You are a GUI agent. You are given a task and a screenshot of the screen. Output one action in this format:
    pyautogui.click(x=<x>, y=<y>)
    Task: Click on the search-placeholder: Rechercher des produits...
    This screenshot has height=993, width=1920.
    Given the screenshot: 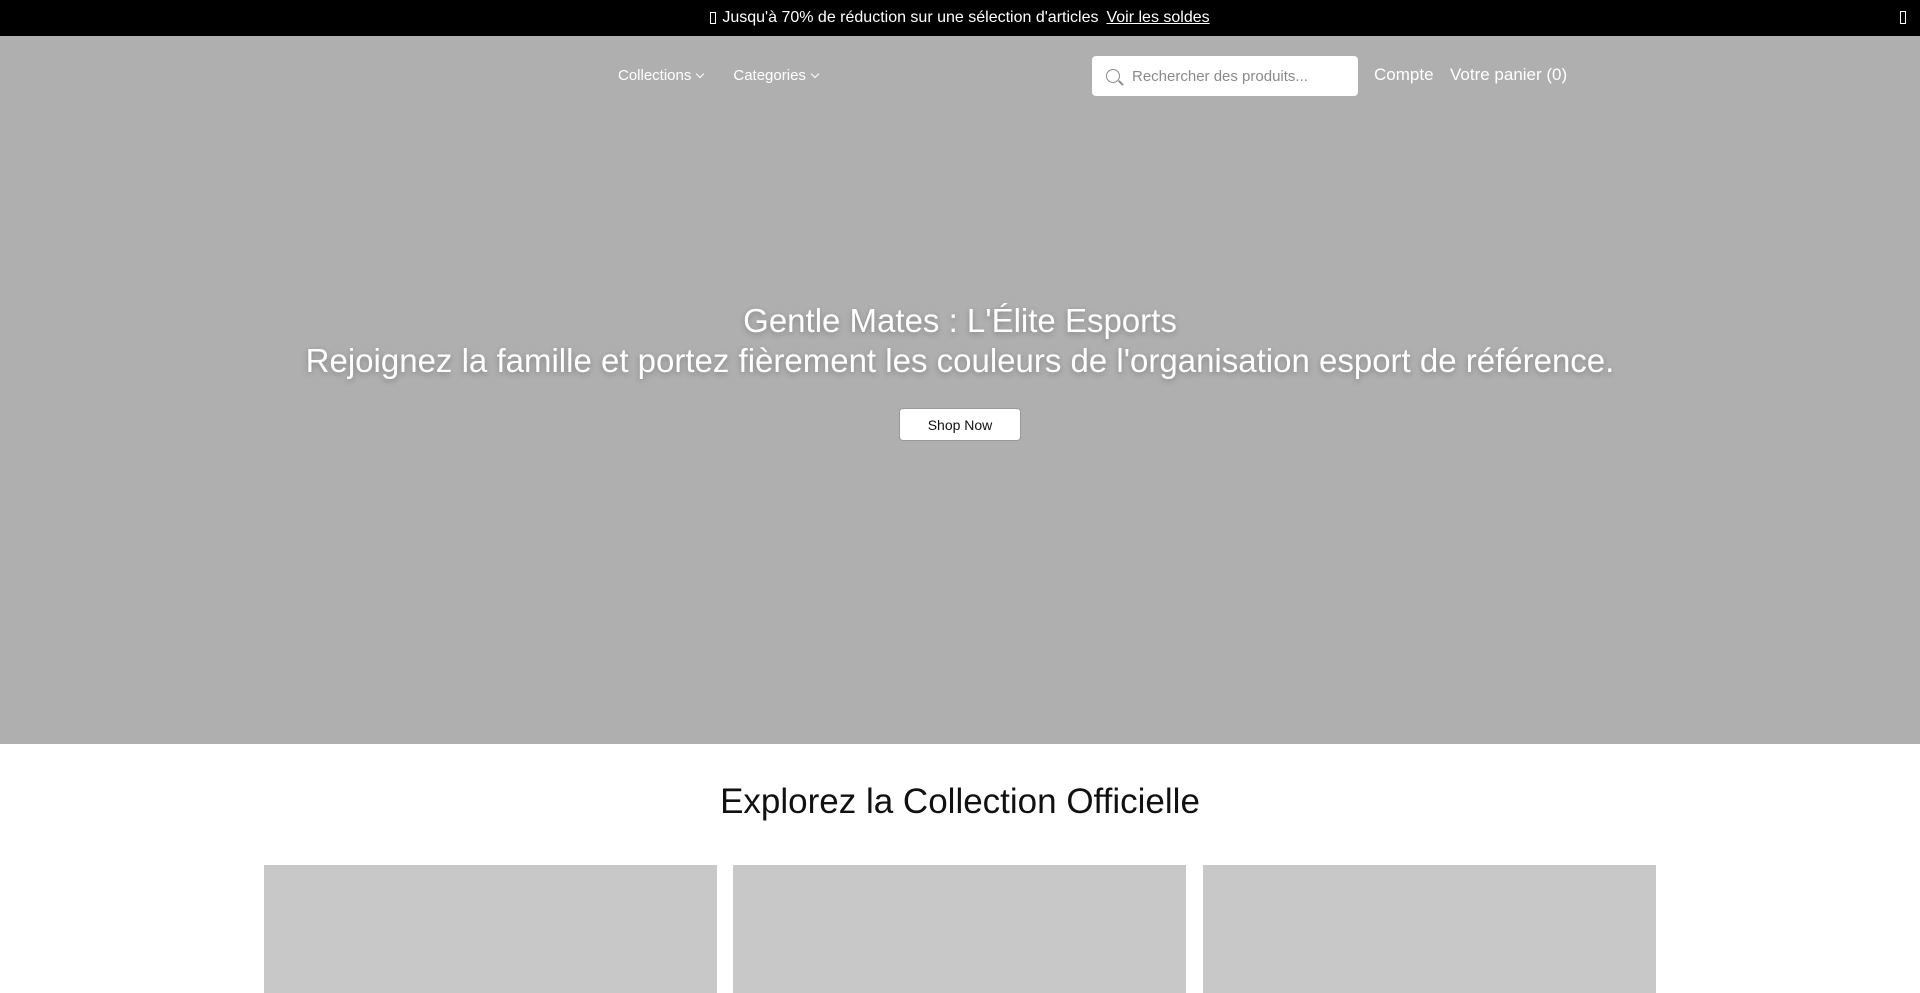 What is the action you would take?
    pyautogui.click(x=1220, y=76)
    